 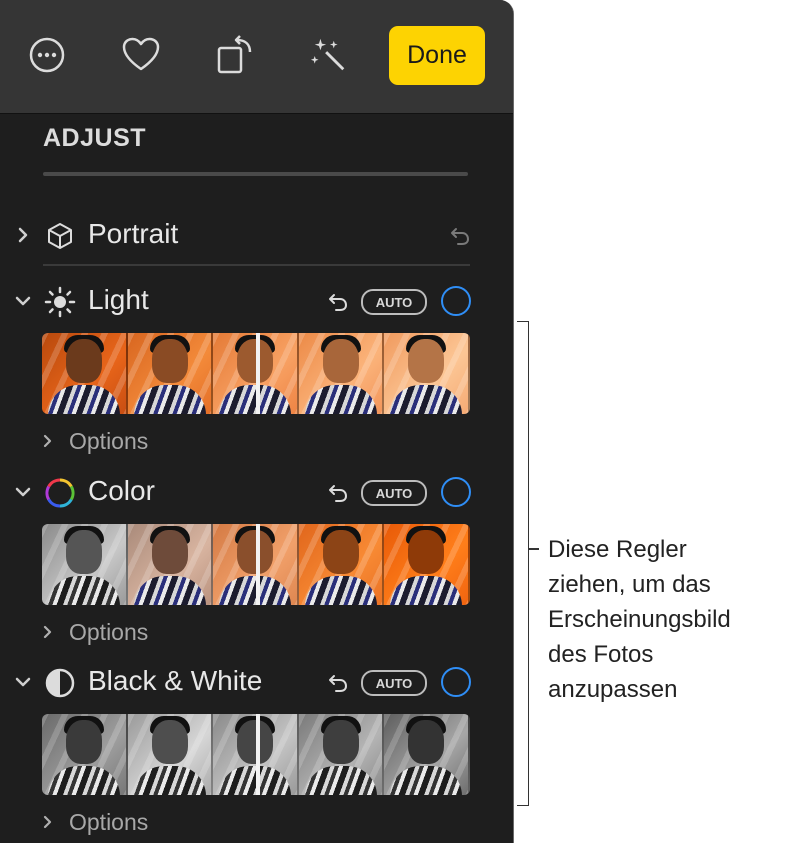 What do you see at coordinates (255, 174) in the screenshot?
I see `adjust-divider` at bounding box center [255, 174].